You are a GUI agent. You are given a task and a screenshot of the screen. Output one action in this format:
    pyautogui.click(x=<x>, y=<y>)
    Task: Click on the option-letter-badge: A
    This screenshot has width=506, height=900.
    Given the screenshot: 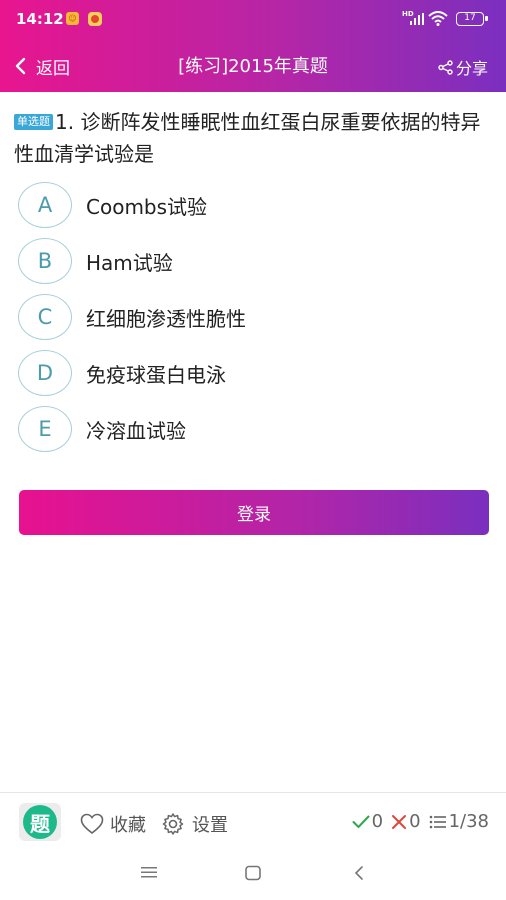 What is the action you would take?
    pyautogui.click(x=45, y=205)
    